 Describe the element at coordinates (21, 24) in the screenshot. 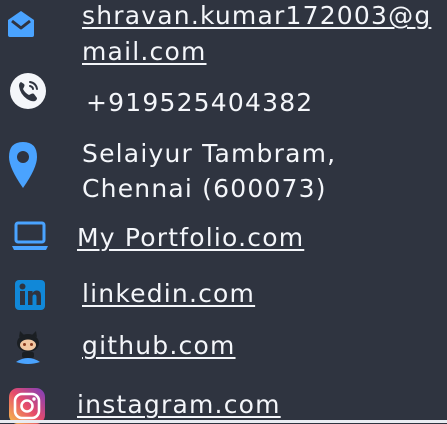

I see `envelope-icon` at that location.